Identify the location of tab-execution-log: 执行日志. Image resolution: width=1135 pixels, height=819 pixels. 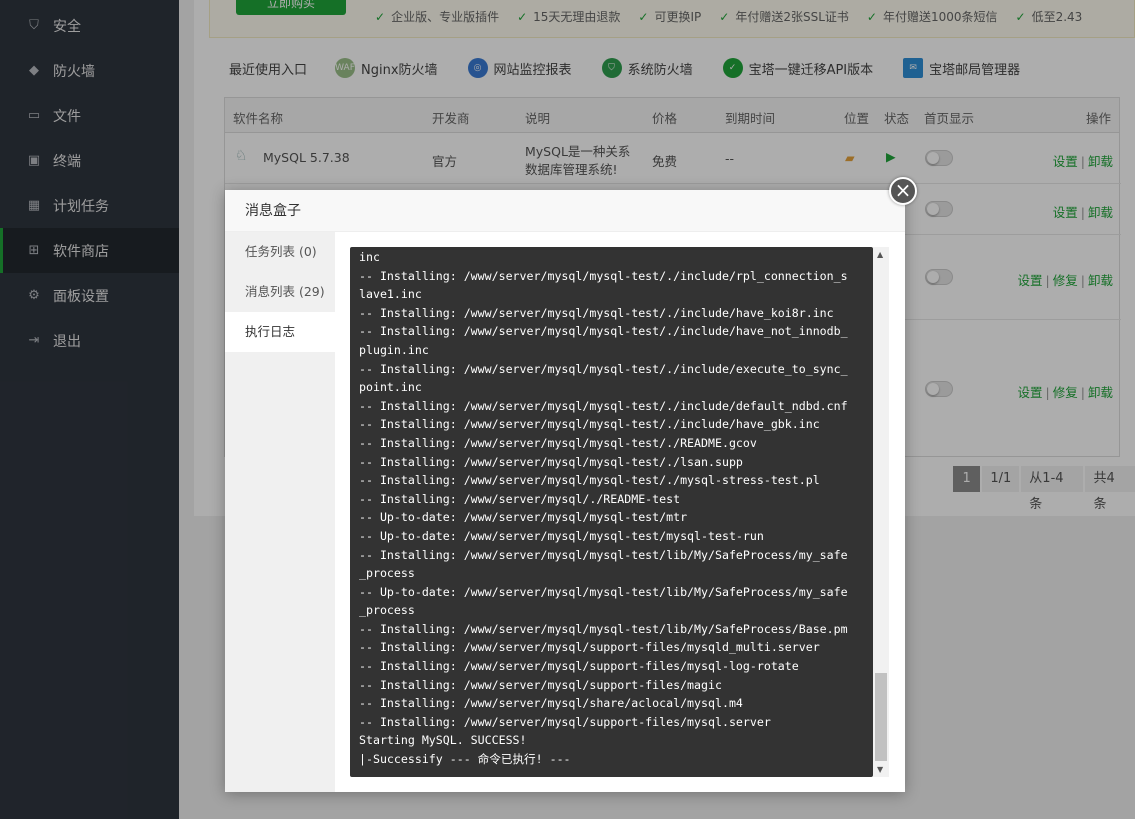
(280, 332).